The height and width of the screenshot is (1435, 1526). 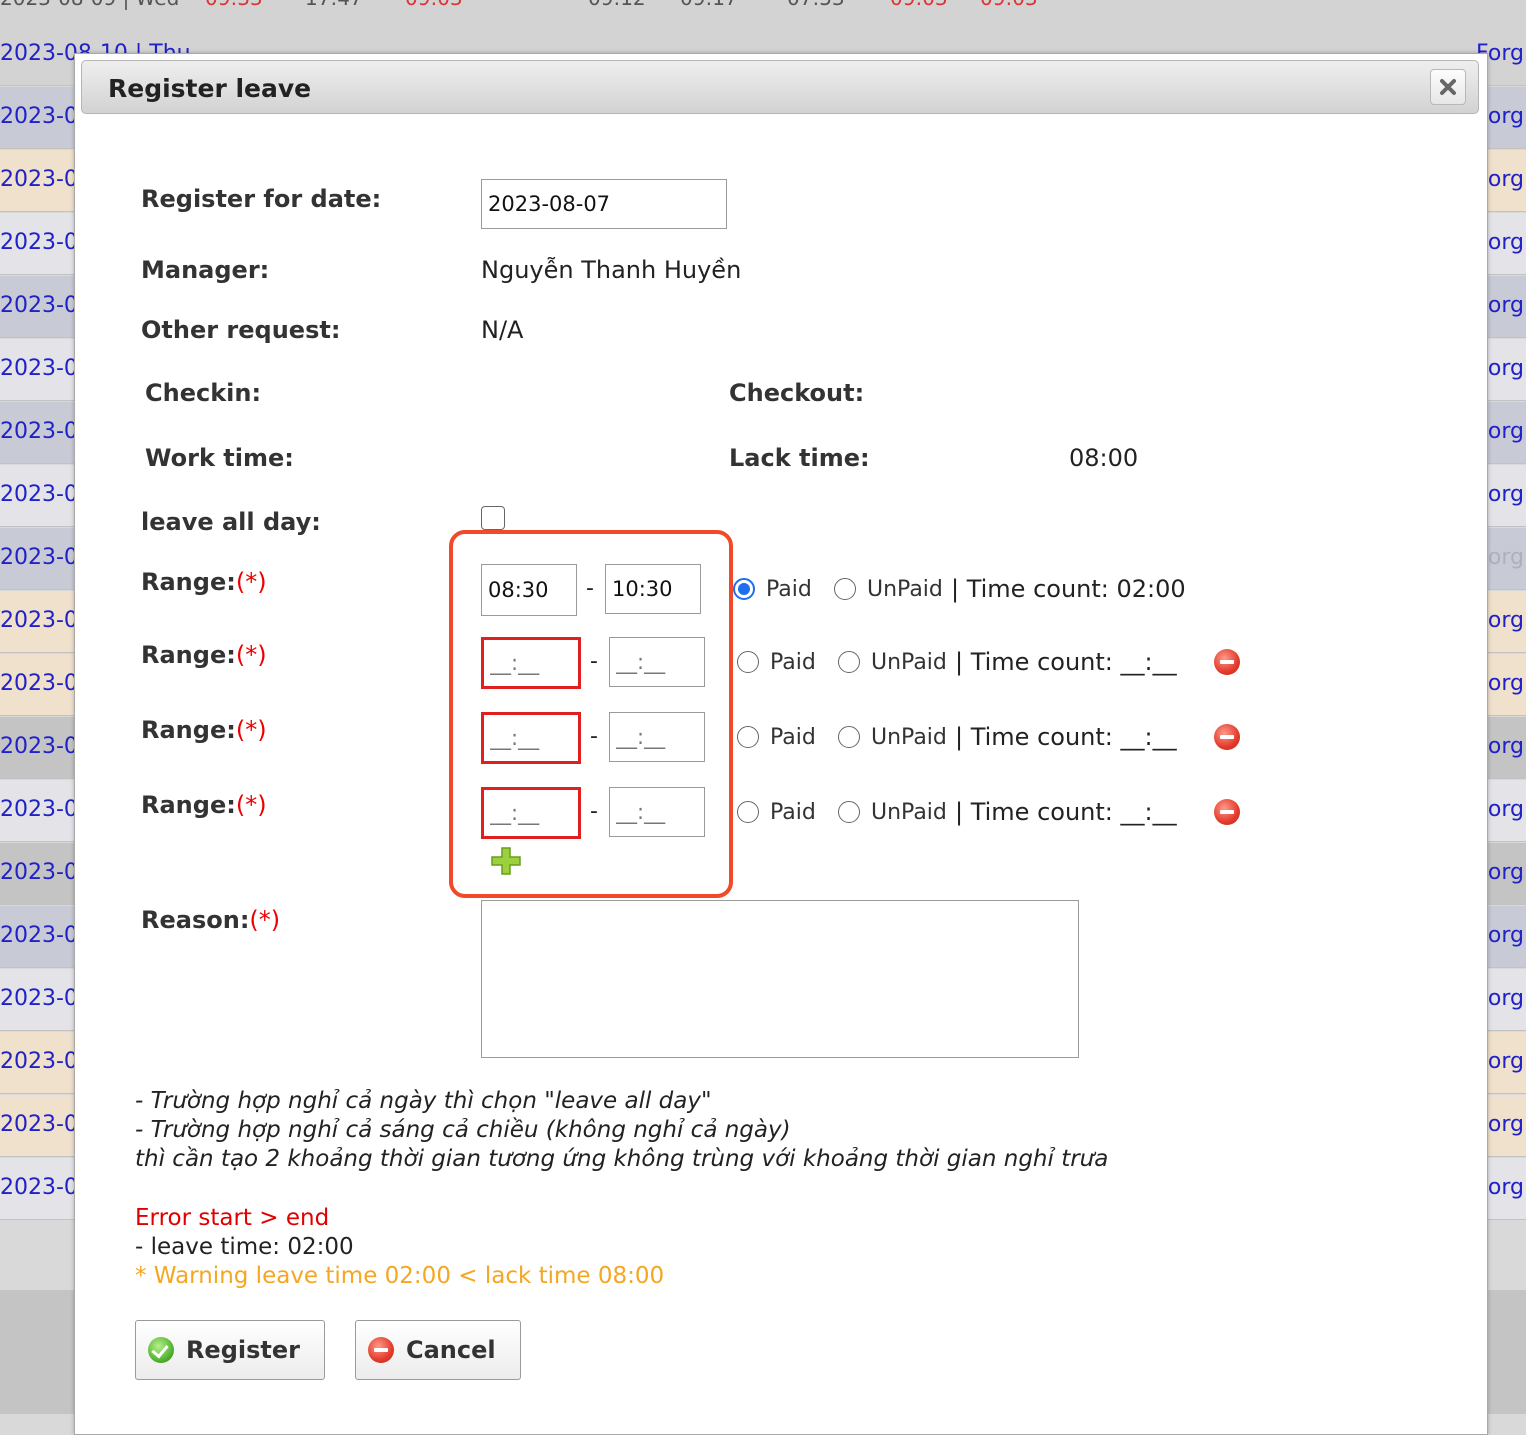 I want to click on check-icon, so click(x=161, y=1350).